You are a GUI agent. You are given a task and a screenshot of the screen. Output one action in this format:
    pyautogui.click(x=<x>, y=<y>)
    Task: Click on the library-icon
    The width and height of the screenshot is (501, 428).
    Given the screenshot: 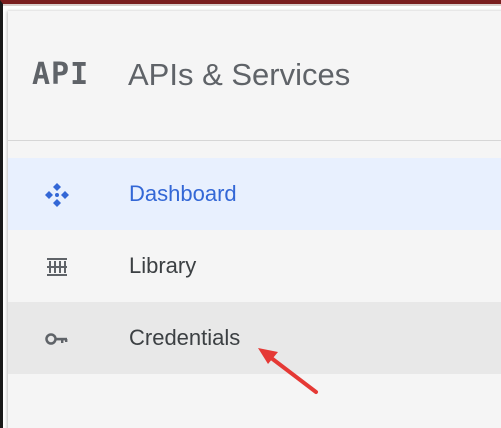 What is the action you would take?
    pyautogui.click(x=57, y=267)
    